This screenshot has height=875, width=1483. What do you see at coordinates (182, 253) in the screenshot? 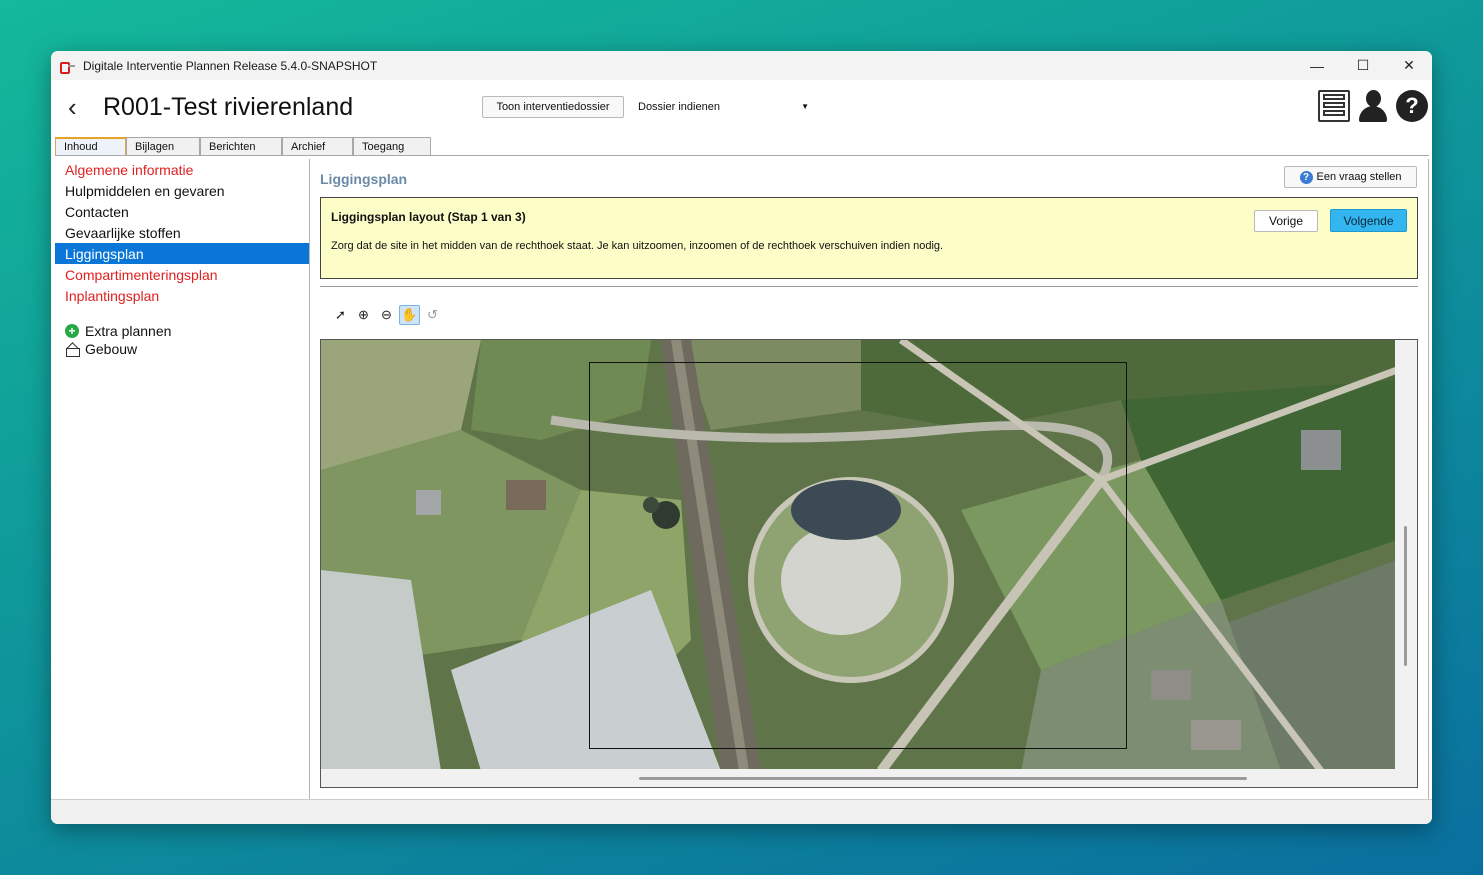
I see `sidebar-item-liggingsplan: Liggingsplan` at bounding box center [182, 253].